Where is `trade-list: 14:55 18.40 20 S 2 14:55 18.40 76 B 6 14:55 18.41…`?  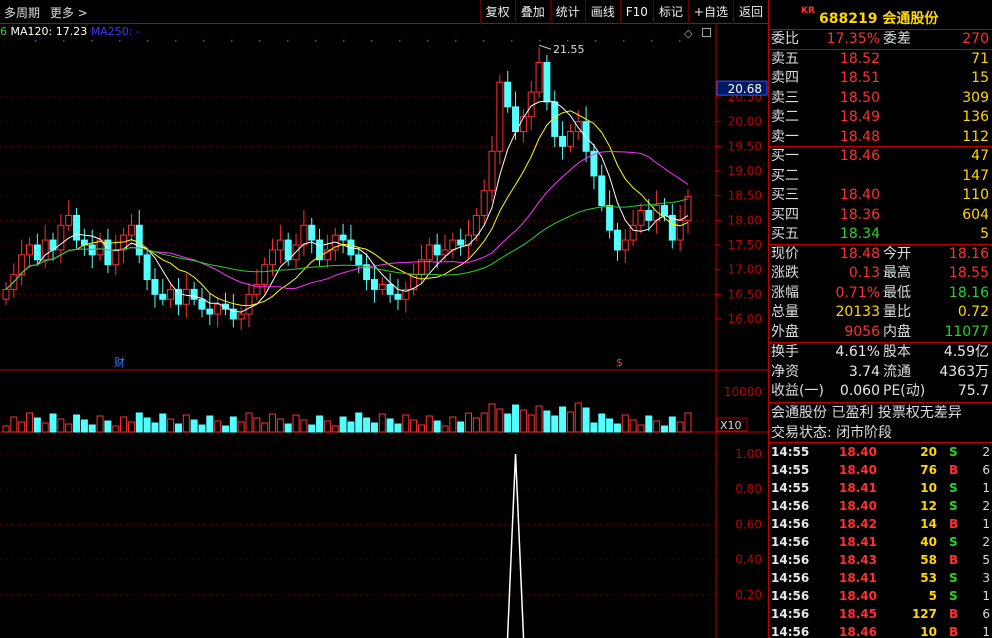
trade-list: 14:55 18.40 20 S 2 14:55 18.40 76 B 6 14:55 18.41… is located at coordinates (880, 540).